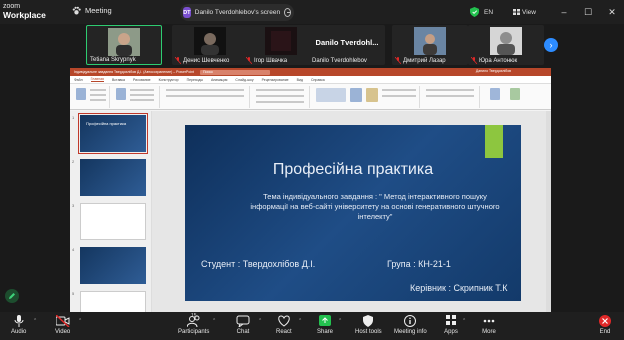 The height and width of the screenshot is (340, 624). What do you see at coordinates (605, 325) in the screenshot?
I see `end-button: End` at bounding box center [605, 325].